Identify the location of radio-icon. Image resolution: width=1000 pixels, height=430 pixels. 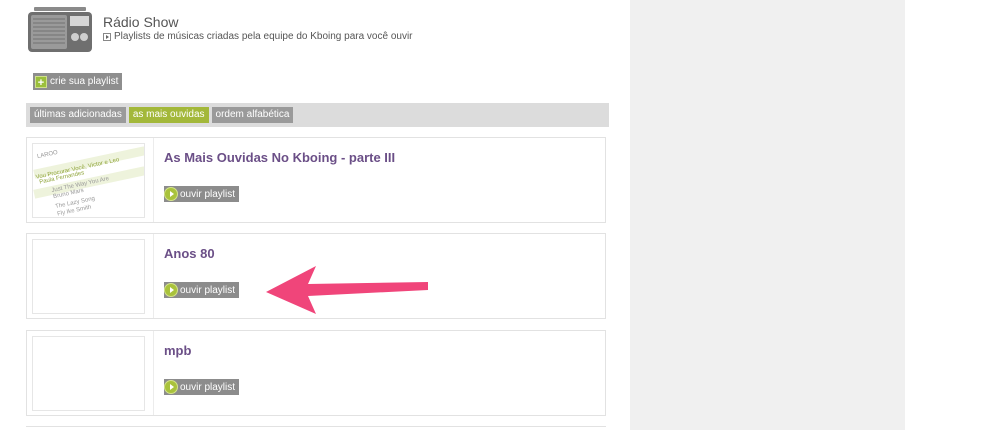
(60, 29).